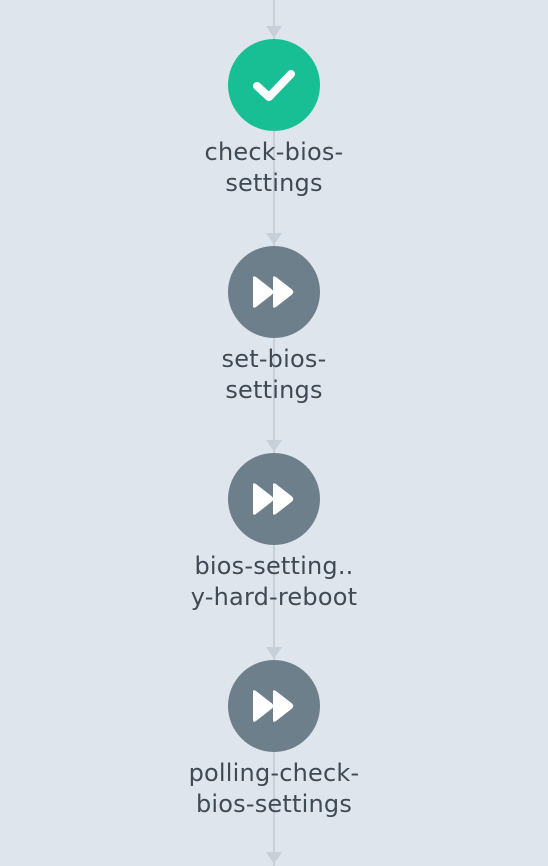 The width and height of the screenshot is (548, 866). Describe the element at coordinates (274, 566) in the screenshot. I see `node-label-line: bios-setting..` at that location.